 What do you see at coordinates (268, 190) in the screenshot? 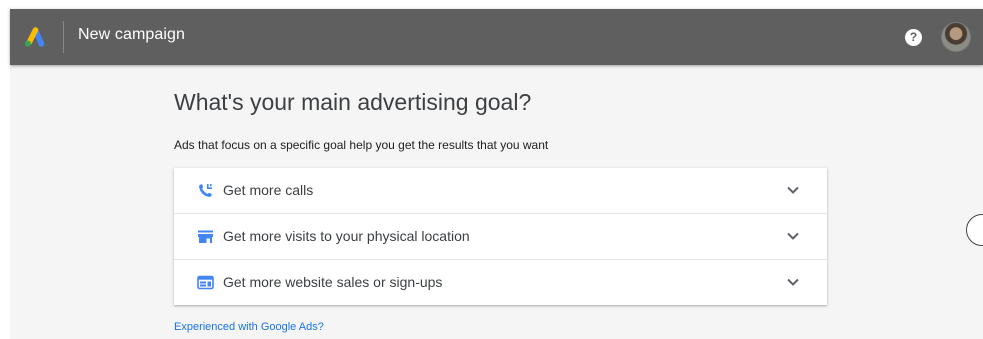
I see `goal-option-label: Get more calls` at bounding box center [268, 190].